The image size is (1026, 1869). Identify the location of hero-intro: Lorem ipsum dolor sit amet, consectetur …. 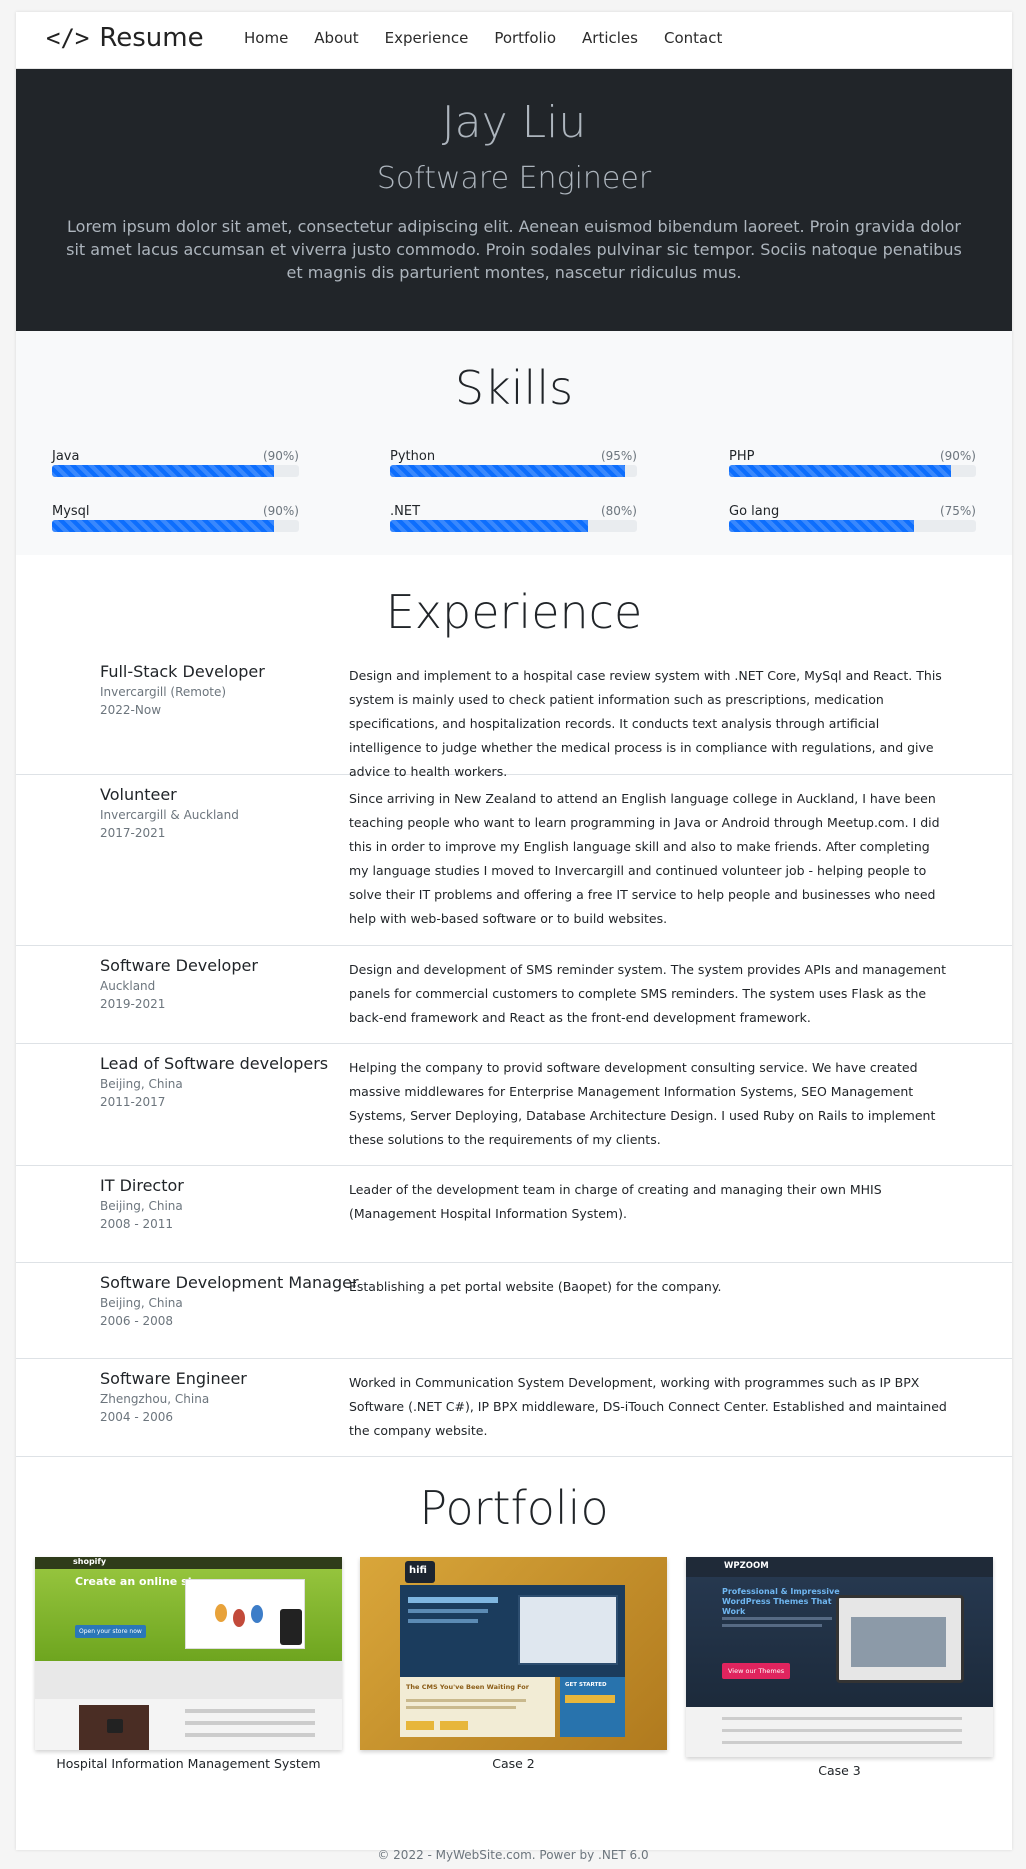
(514, 249).